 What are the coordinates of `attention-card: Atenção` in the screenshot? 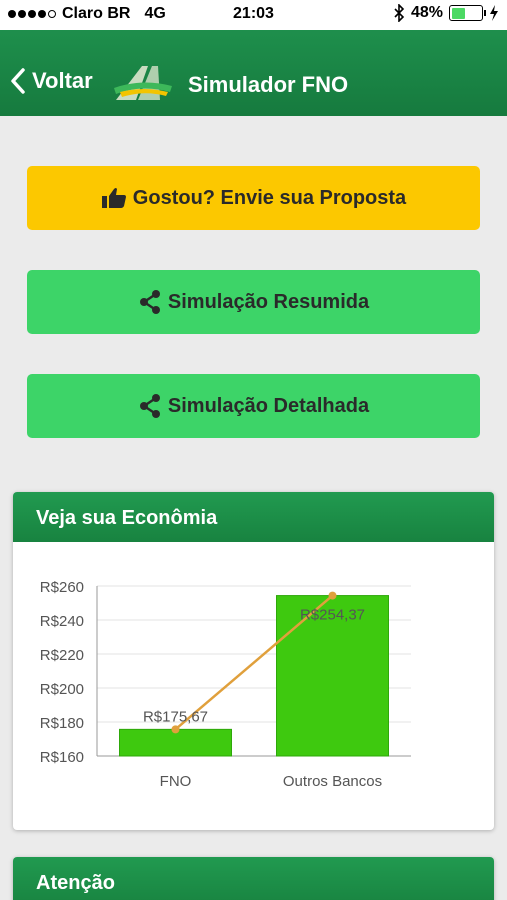 It's located at (253, 878).